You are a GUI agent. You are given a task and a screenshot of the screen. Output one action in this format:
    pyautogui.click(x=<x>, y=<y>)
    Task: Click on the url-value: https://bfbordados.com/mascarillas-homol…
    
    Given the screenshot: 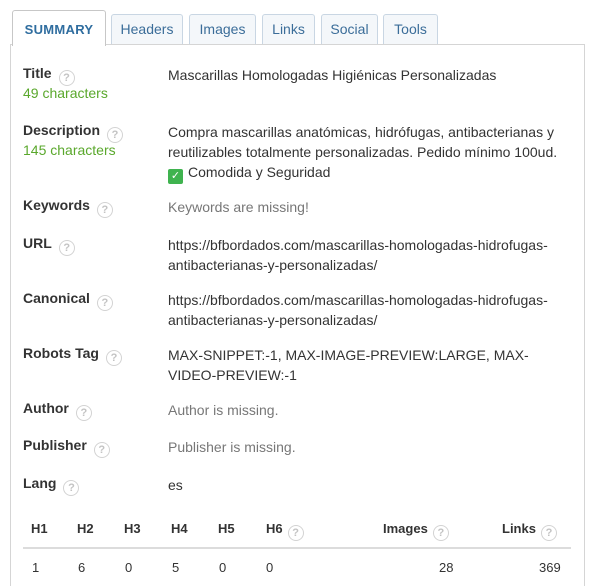 What is the action you would take?
    pyautogui.click(x=365, y=255)
    